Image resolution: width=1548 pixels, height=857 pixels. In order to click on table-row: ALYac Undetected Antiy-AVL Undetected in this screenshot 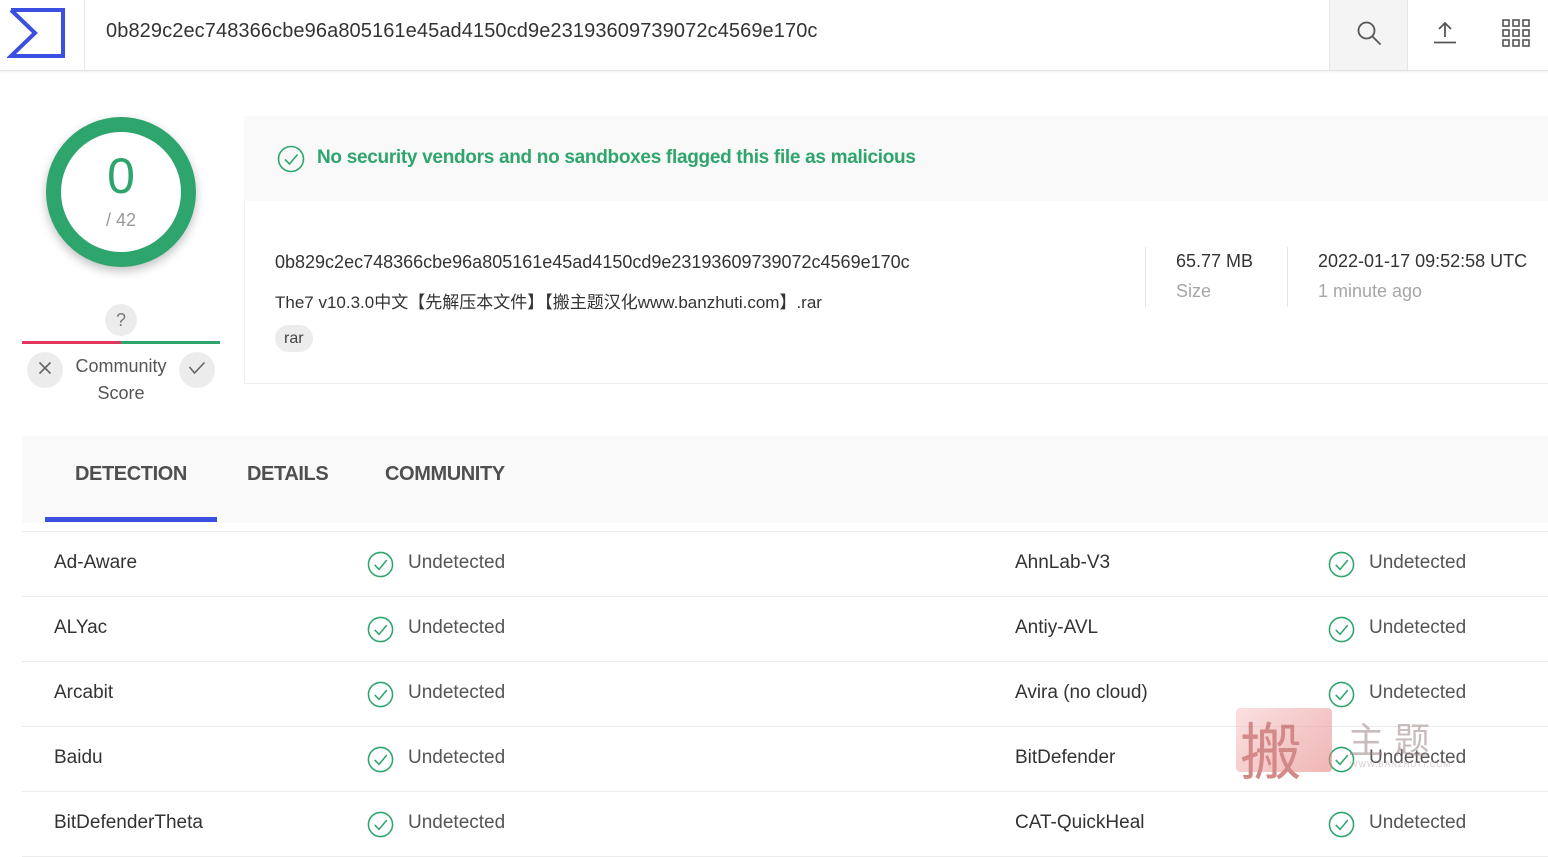, I will do `click(785, 629)`.